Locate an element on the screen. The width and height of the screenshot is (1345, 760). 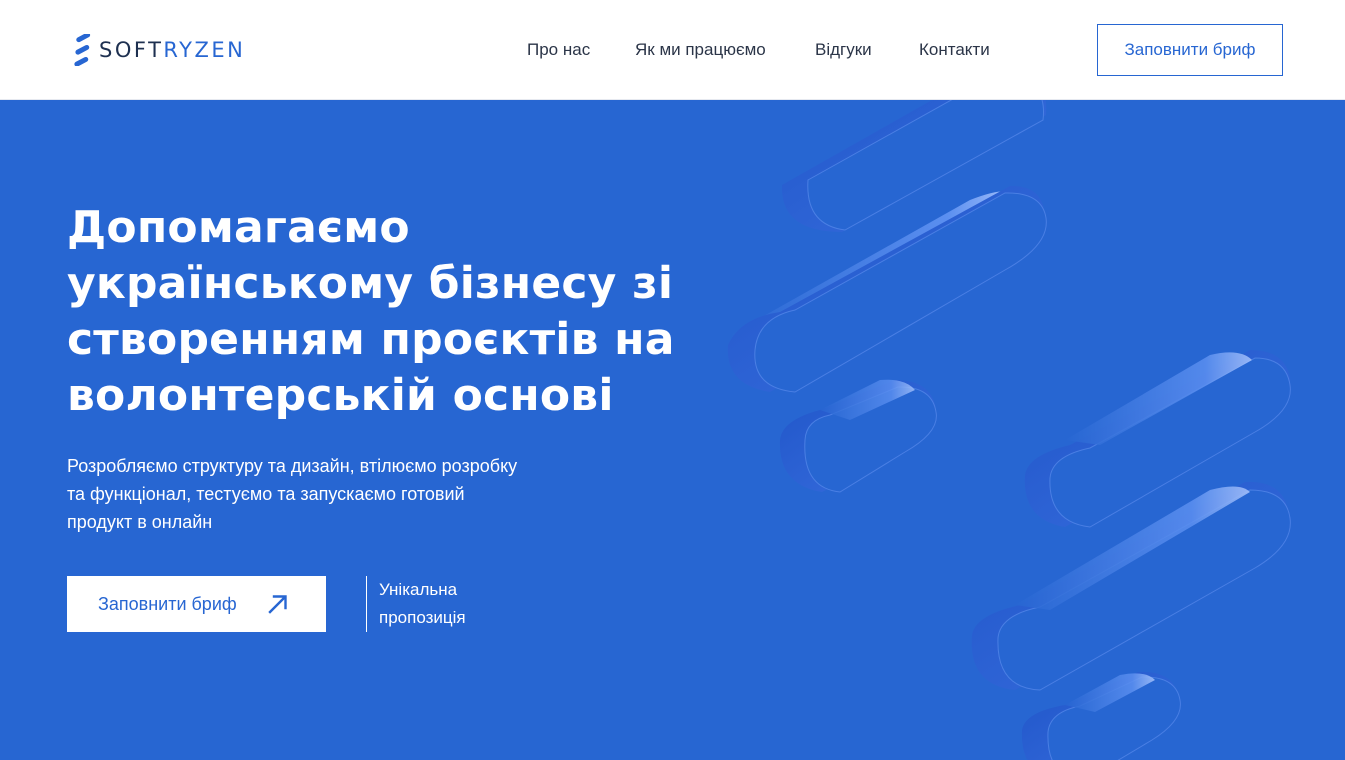
softryzen-logo-icon is located at coordinates (82, 50).